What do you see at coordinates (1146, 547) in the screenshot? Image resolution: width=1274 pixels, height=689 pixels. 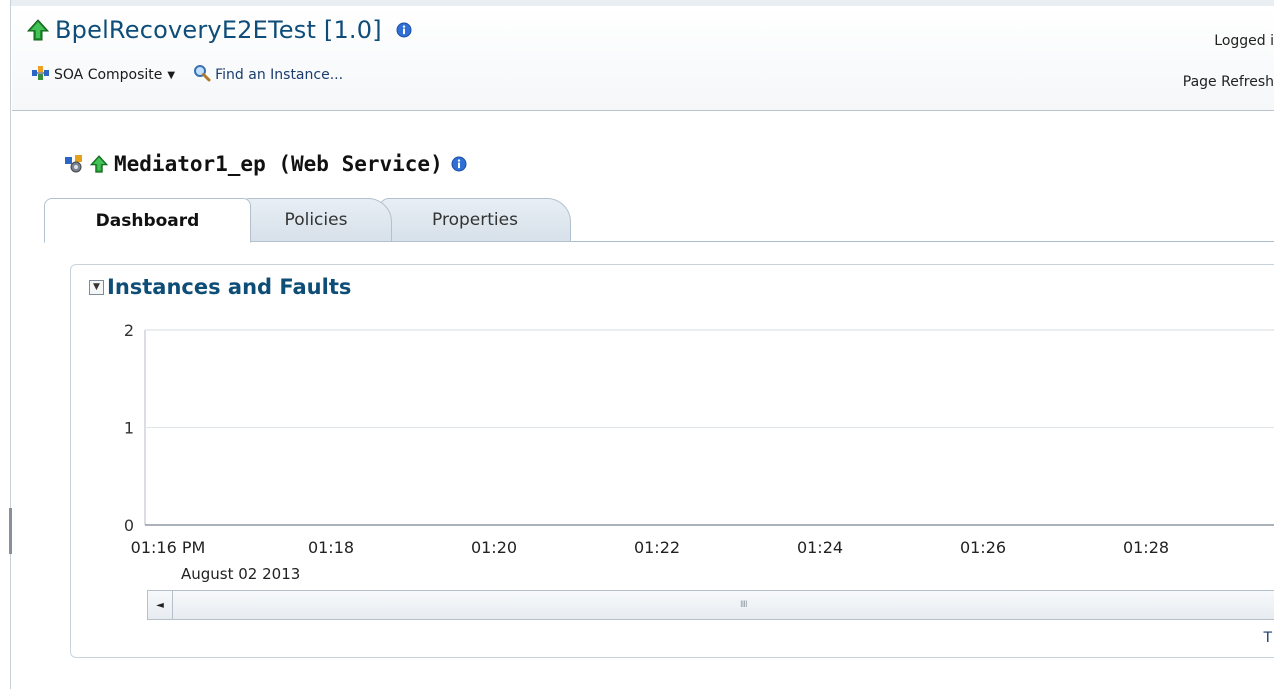 I see `x-tick-label: 01:28` at bounding box center [1146, 547].